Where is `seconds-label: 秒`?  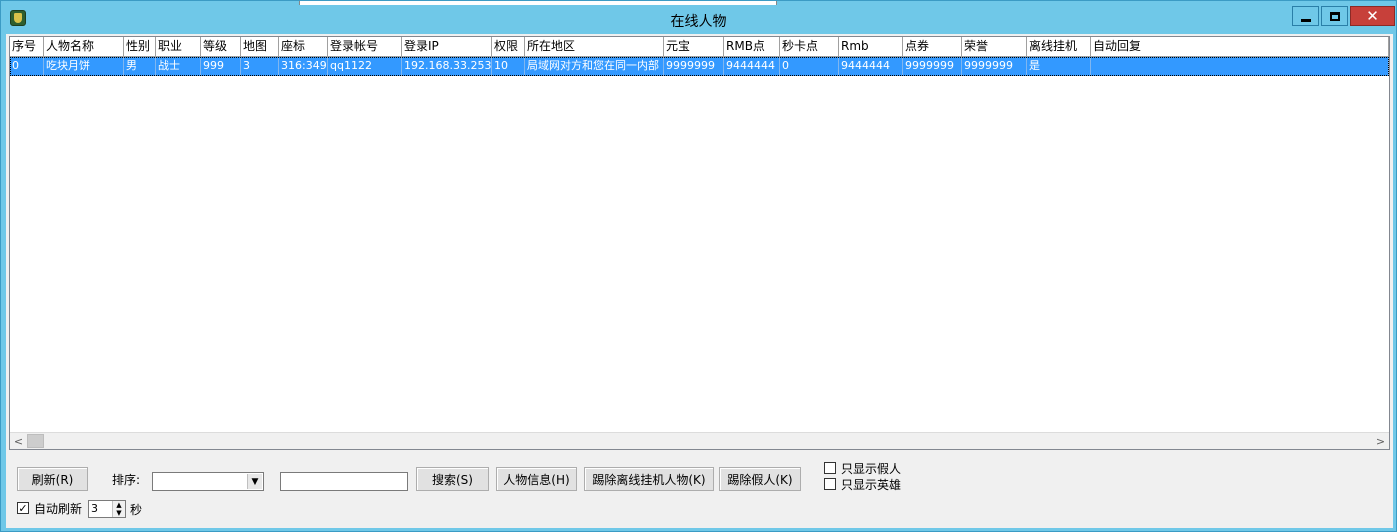
seconds-label: 秒 is located at coordinates (136, 510).